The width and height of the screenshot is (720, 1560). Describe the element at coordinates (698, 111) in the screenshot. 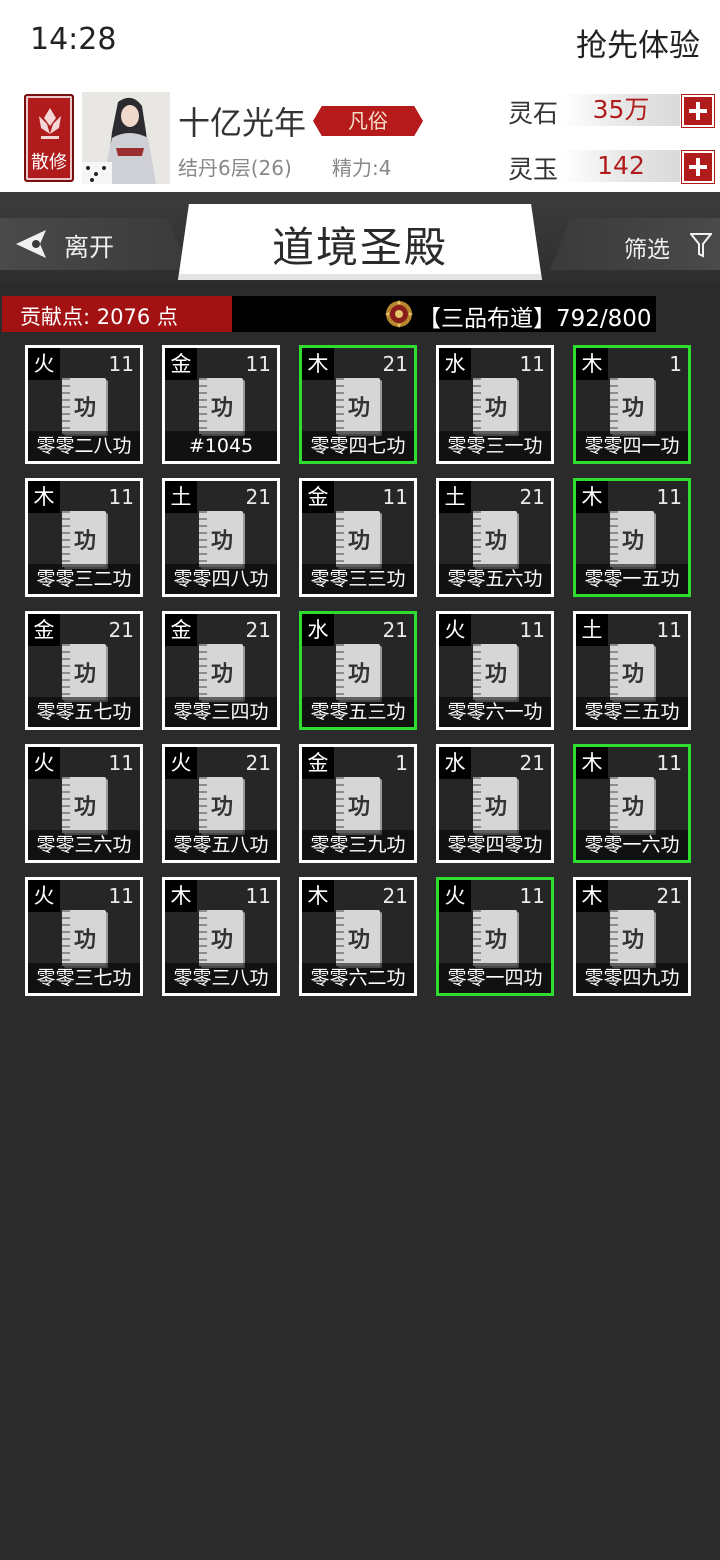

I see `add-spirit-stone-button` at that location.